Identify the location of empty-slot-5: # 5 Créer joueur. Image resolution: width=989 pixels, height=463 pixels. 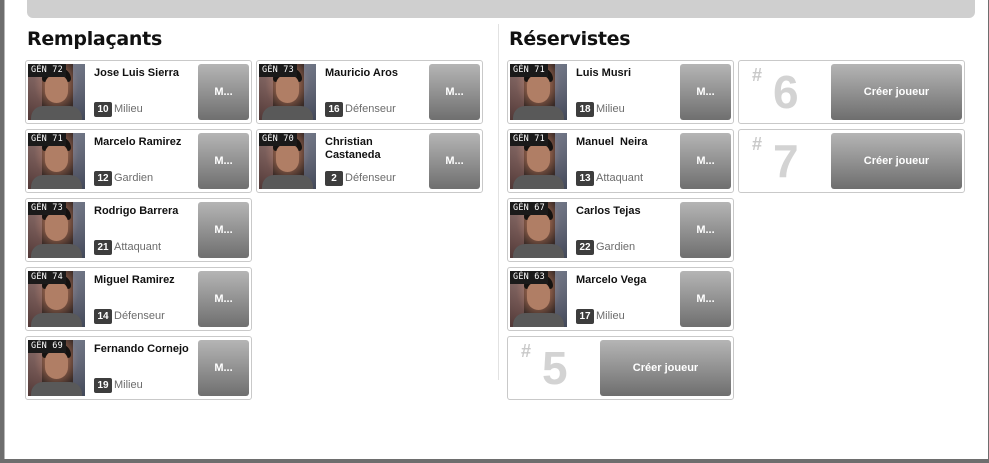
(620, 368).